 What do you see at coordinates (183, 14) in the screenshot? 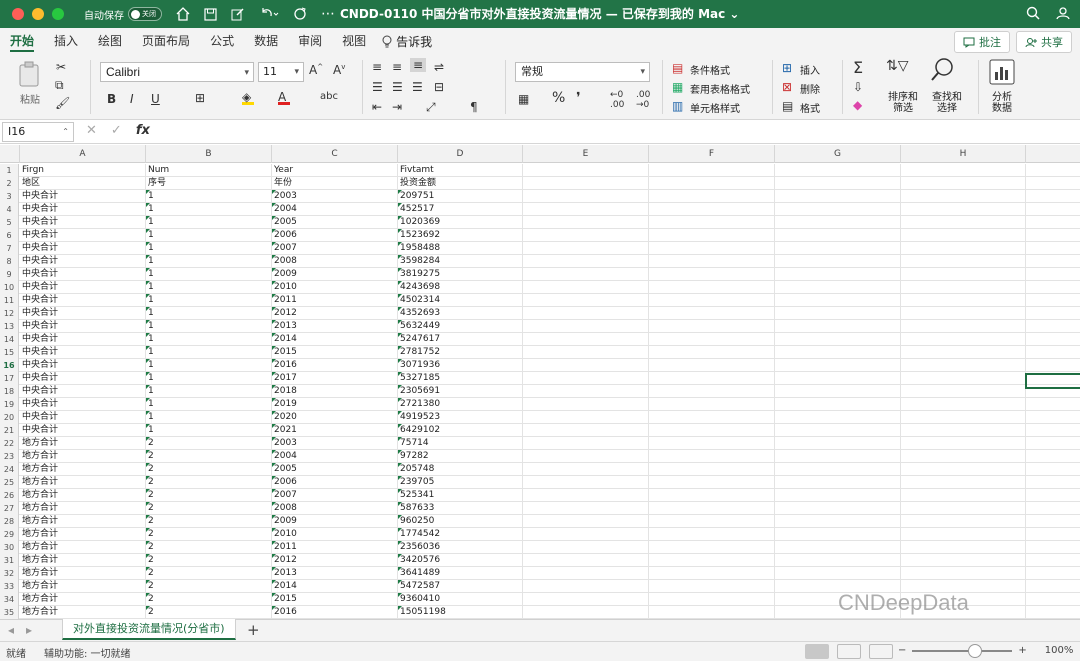
I see `home-icon` at bounding box center [183, 14].